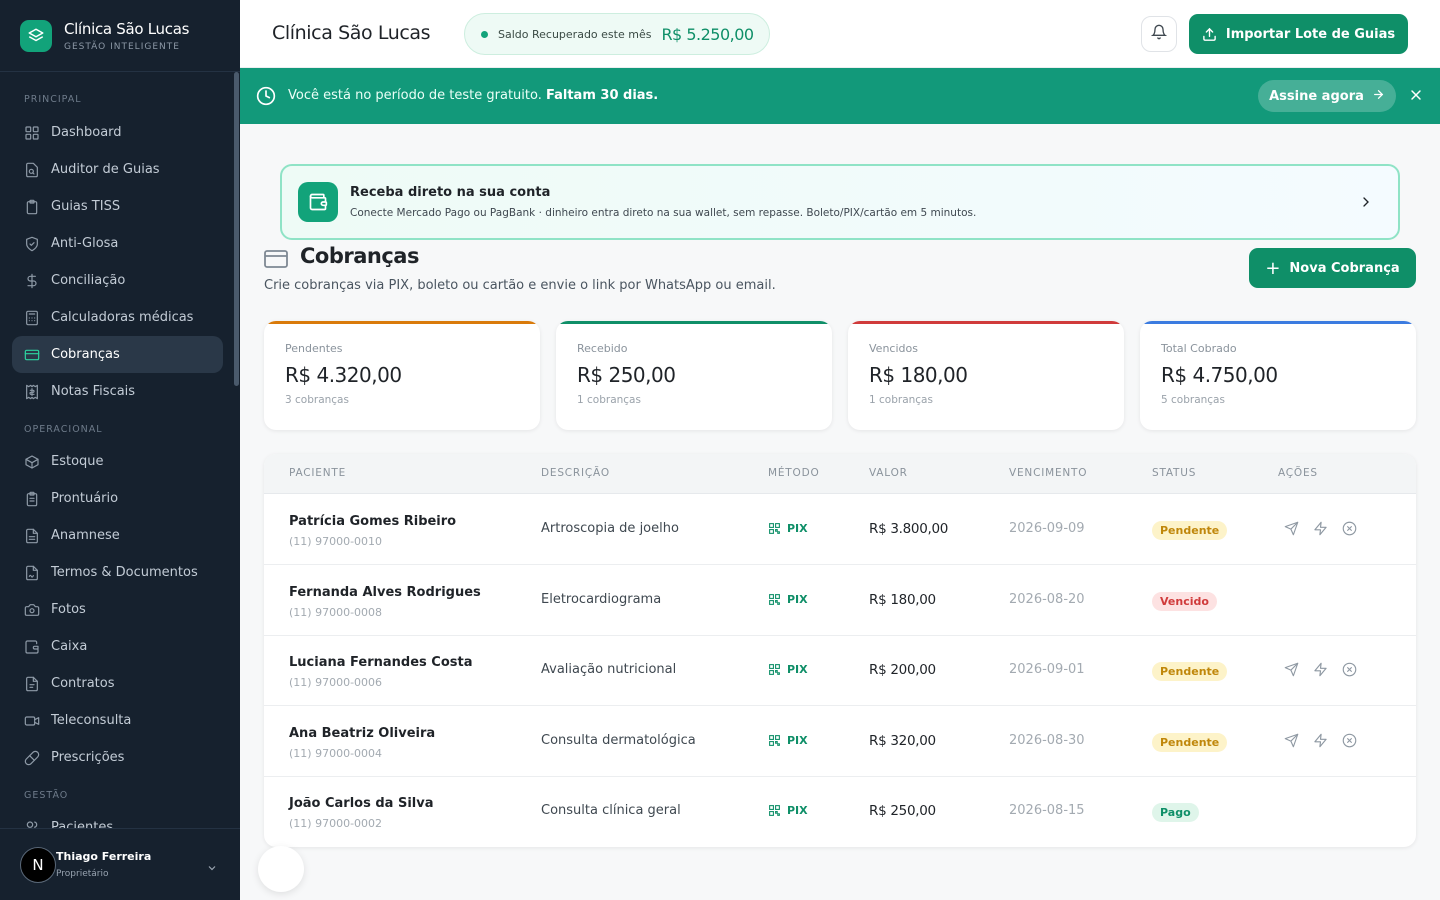  I want to click on stat-card: Vencidos R$ 180,00 1 cobranças, so click(986, 375).